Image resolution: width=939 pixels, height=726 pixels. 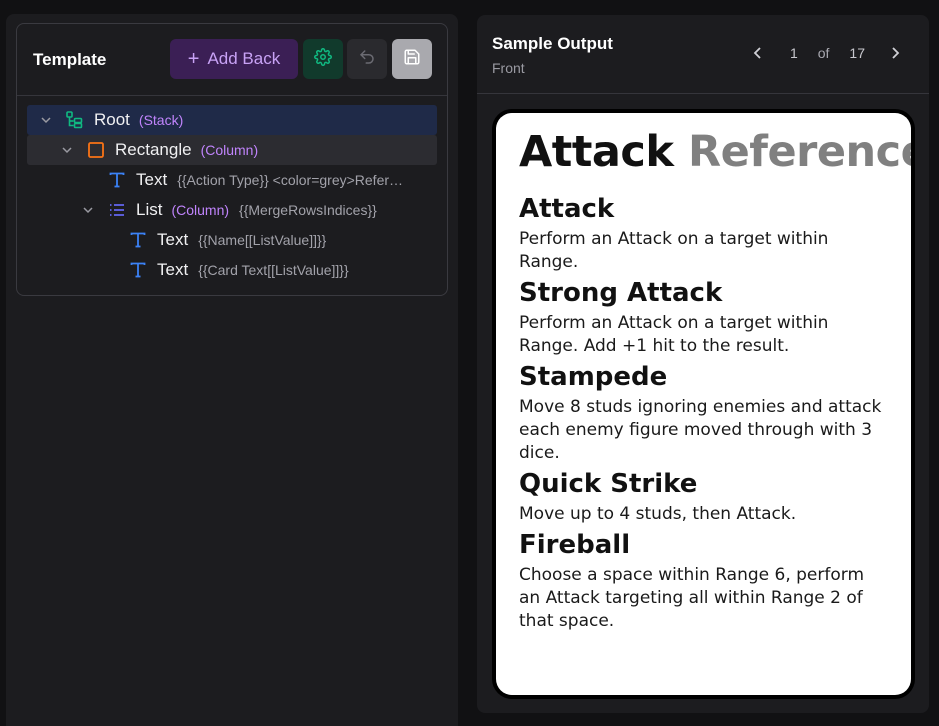 I want to click on next-page-button, so click(x=895, y=53).